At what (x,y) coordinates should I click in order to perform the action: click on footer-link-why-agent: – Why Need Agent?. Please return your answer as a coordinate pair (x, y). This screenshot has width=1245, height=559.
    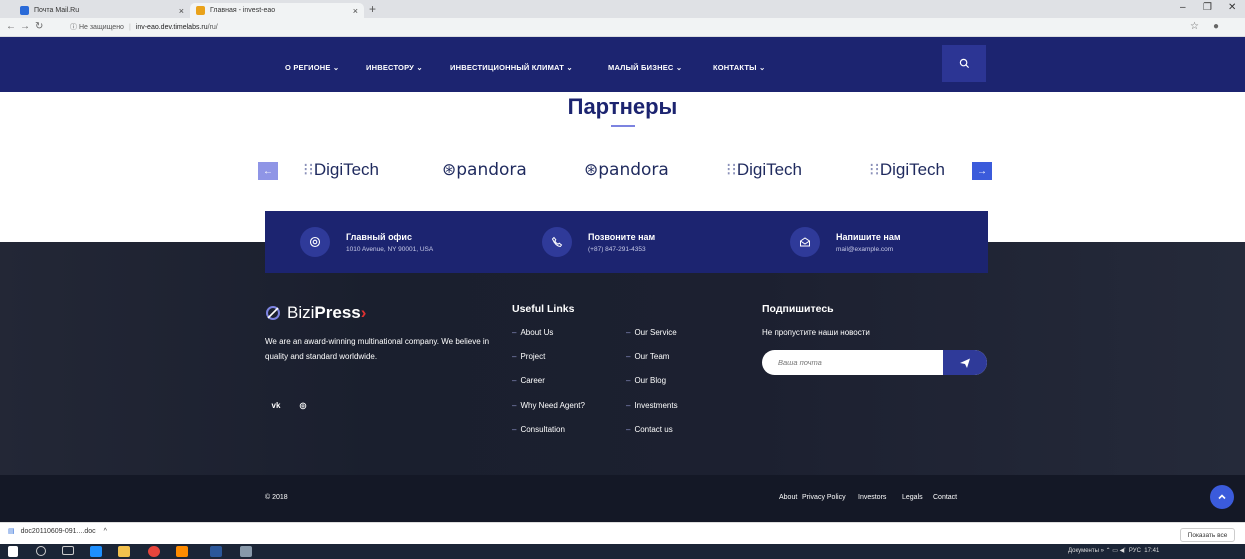
    Looking at the image, I should click on (548, 405).